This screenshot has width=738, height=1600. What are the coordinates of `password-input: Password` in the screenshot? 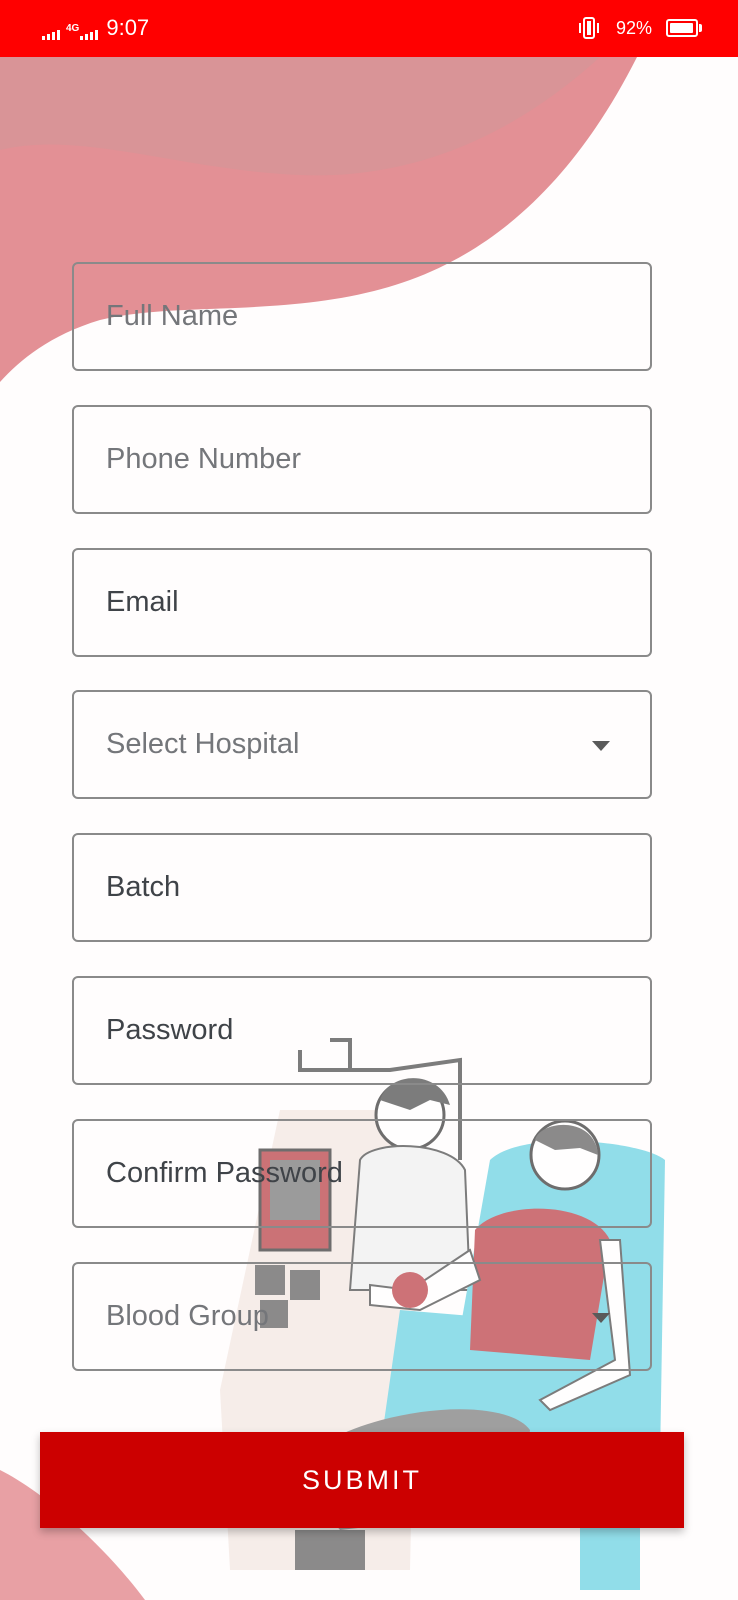 It's located at (362, 1030).